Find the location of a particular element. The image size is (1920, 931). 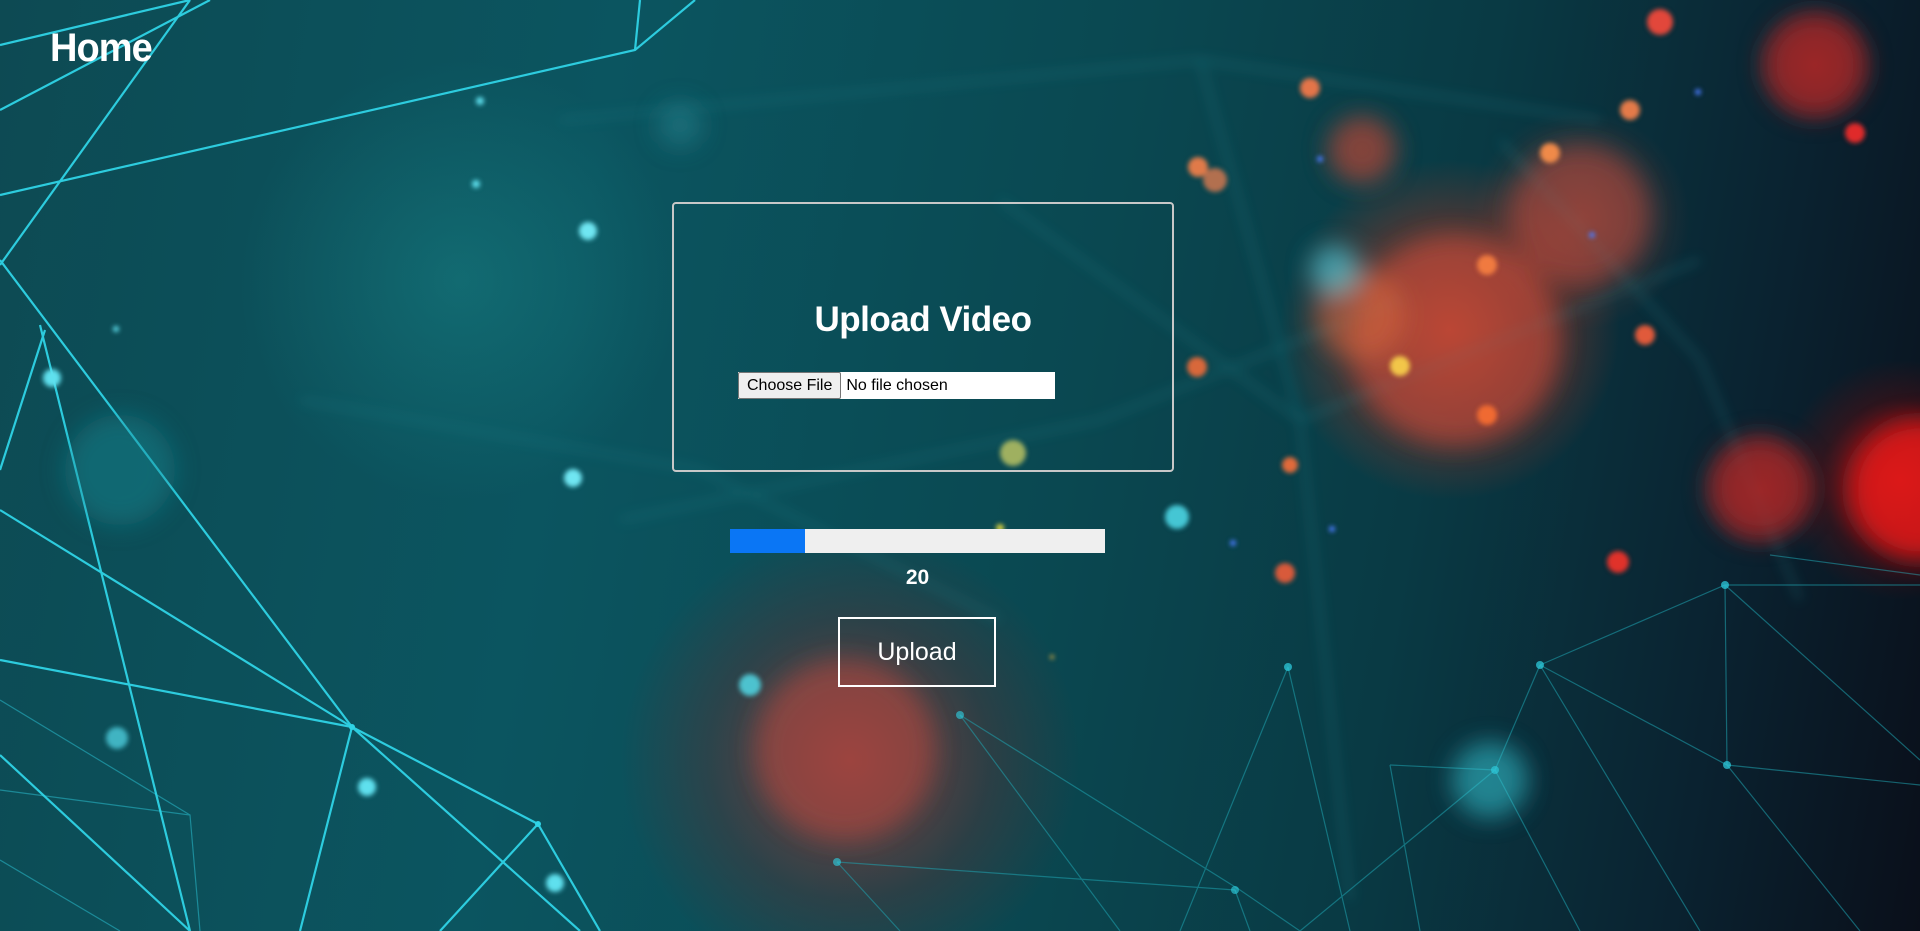

file-input: Choose File No file chosen is located at coordinates (896, 385).